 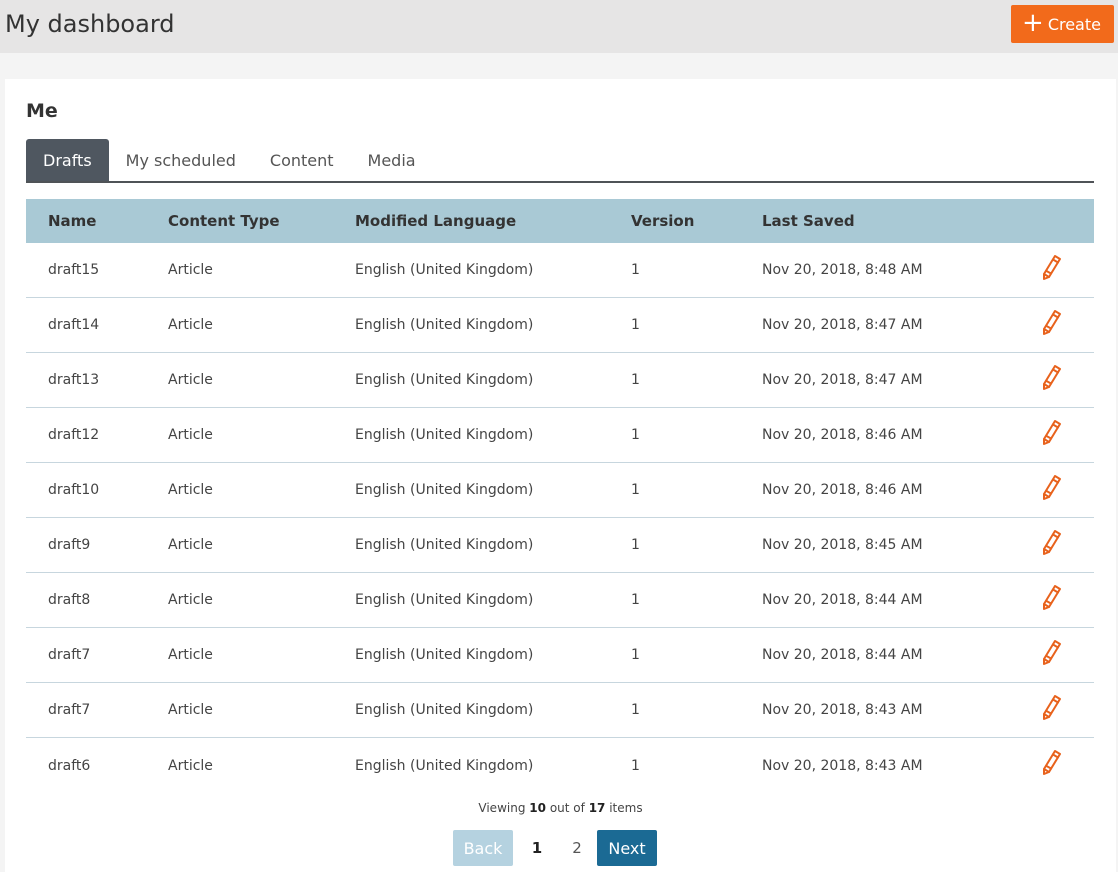 I want to click on top-bar: My dashboard + Create, so click(x=559, y=26).